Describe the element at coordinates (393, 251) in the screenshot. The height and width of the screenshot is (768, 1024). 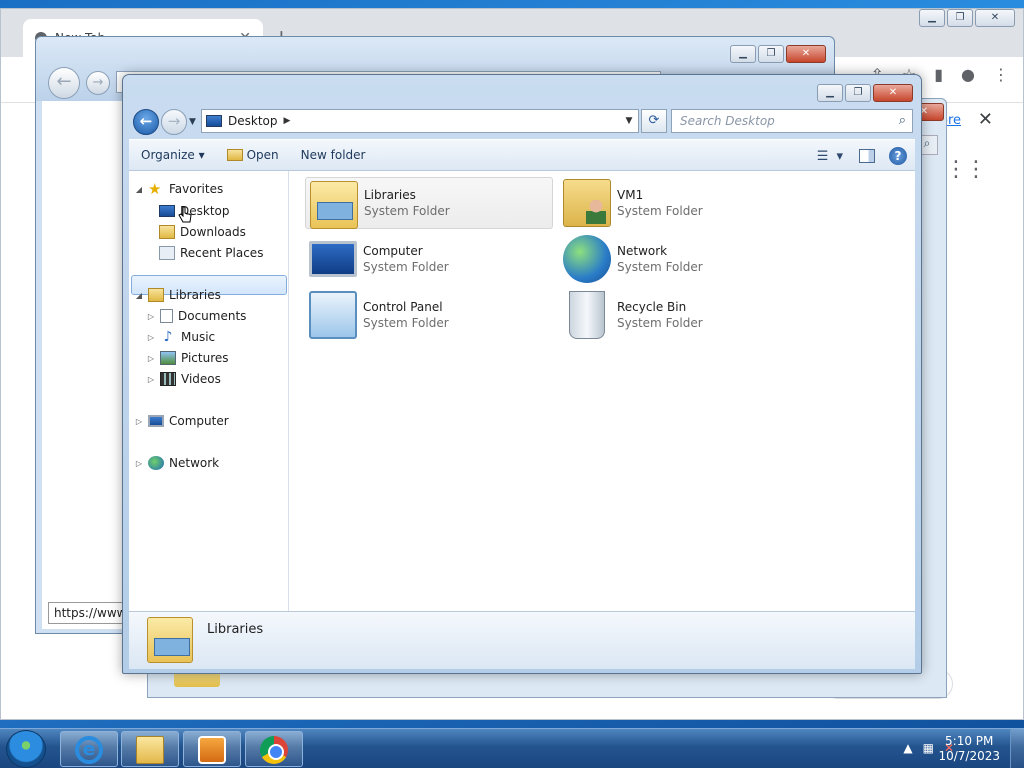
I see `item-name: Computer` at that location.